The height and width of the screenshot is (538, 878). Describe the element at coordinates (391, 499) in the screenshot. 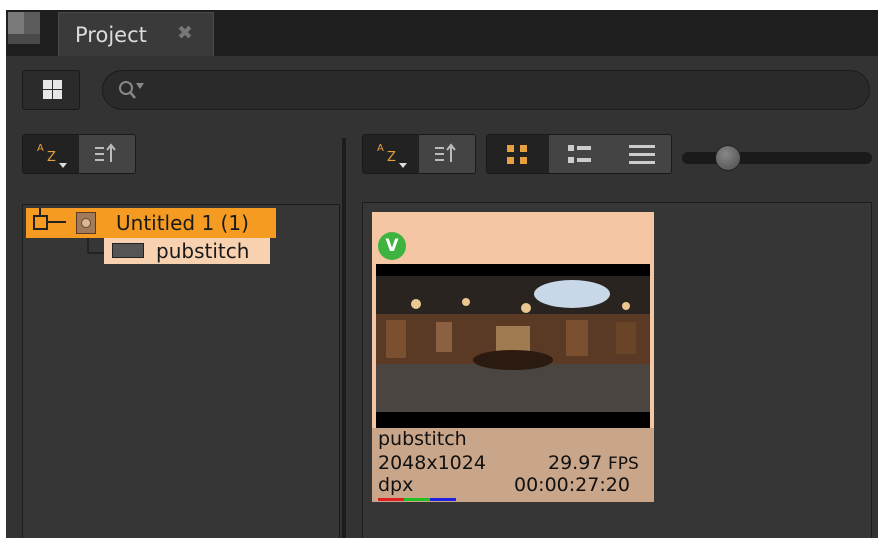

I see `red-channel-indicator` at that location.